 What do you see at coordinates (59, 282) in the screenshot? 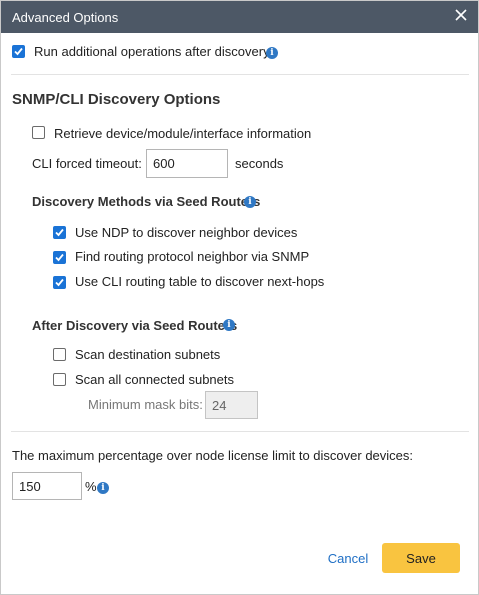
I see `cli-routing-checkbox` at bounding box center [59, 282].